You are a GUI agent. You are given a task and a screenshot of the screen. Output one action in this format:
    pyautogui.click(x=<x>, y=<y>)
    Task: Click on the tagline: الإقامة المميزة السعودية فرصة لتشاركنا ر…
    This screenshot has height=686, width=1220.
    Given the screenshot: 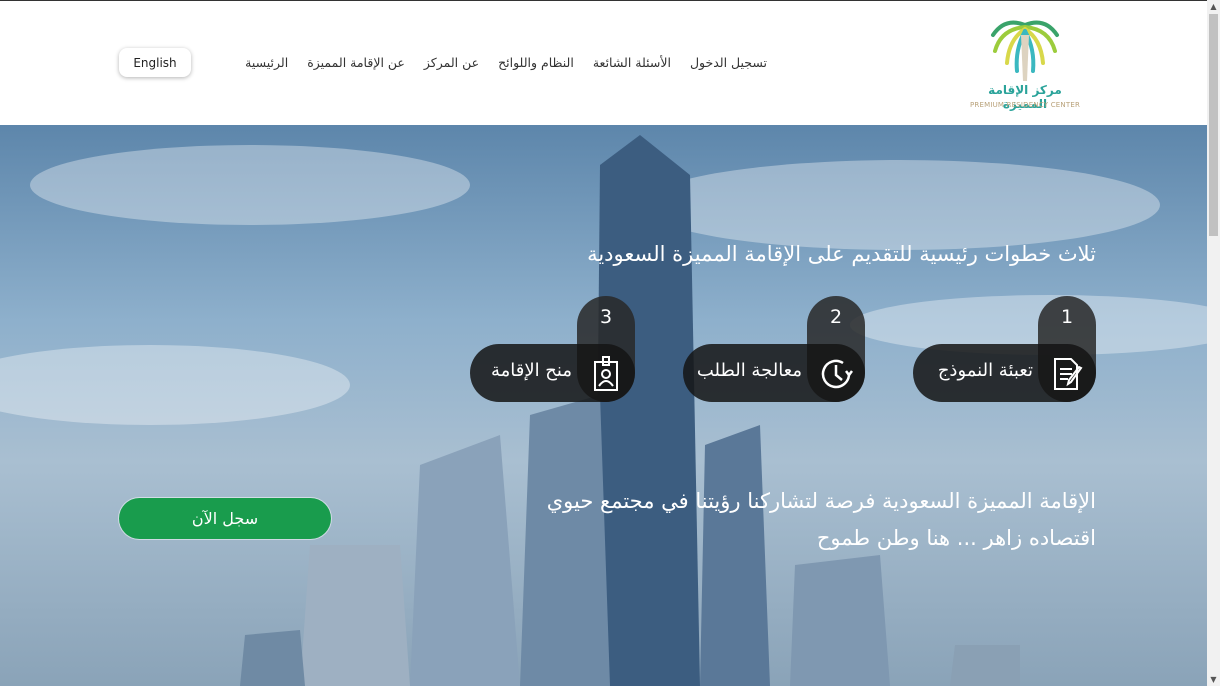 What is the action you would take?
    pyautogui.click(x=821, y=520)
    